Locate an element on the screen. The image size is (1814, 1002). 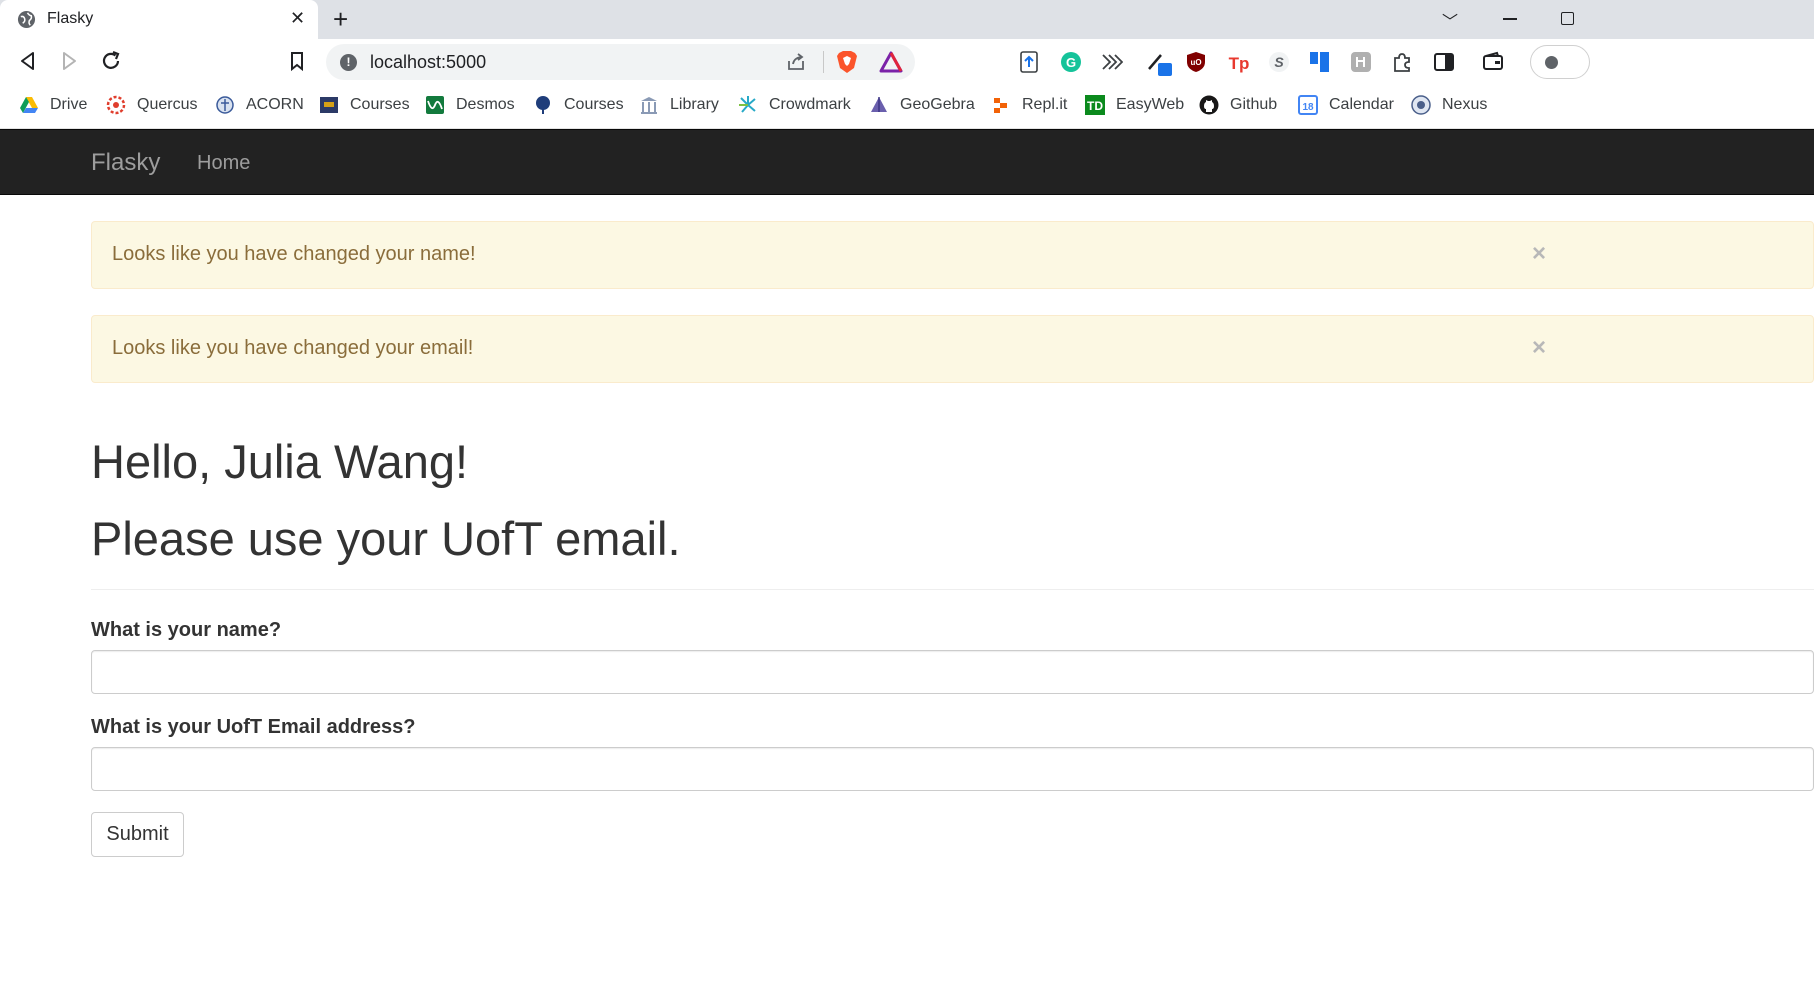
bookmark-courses: Courses is located at coordinates (364, 105).